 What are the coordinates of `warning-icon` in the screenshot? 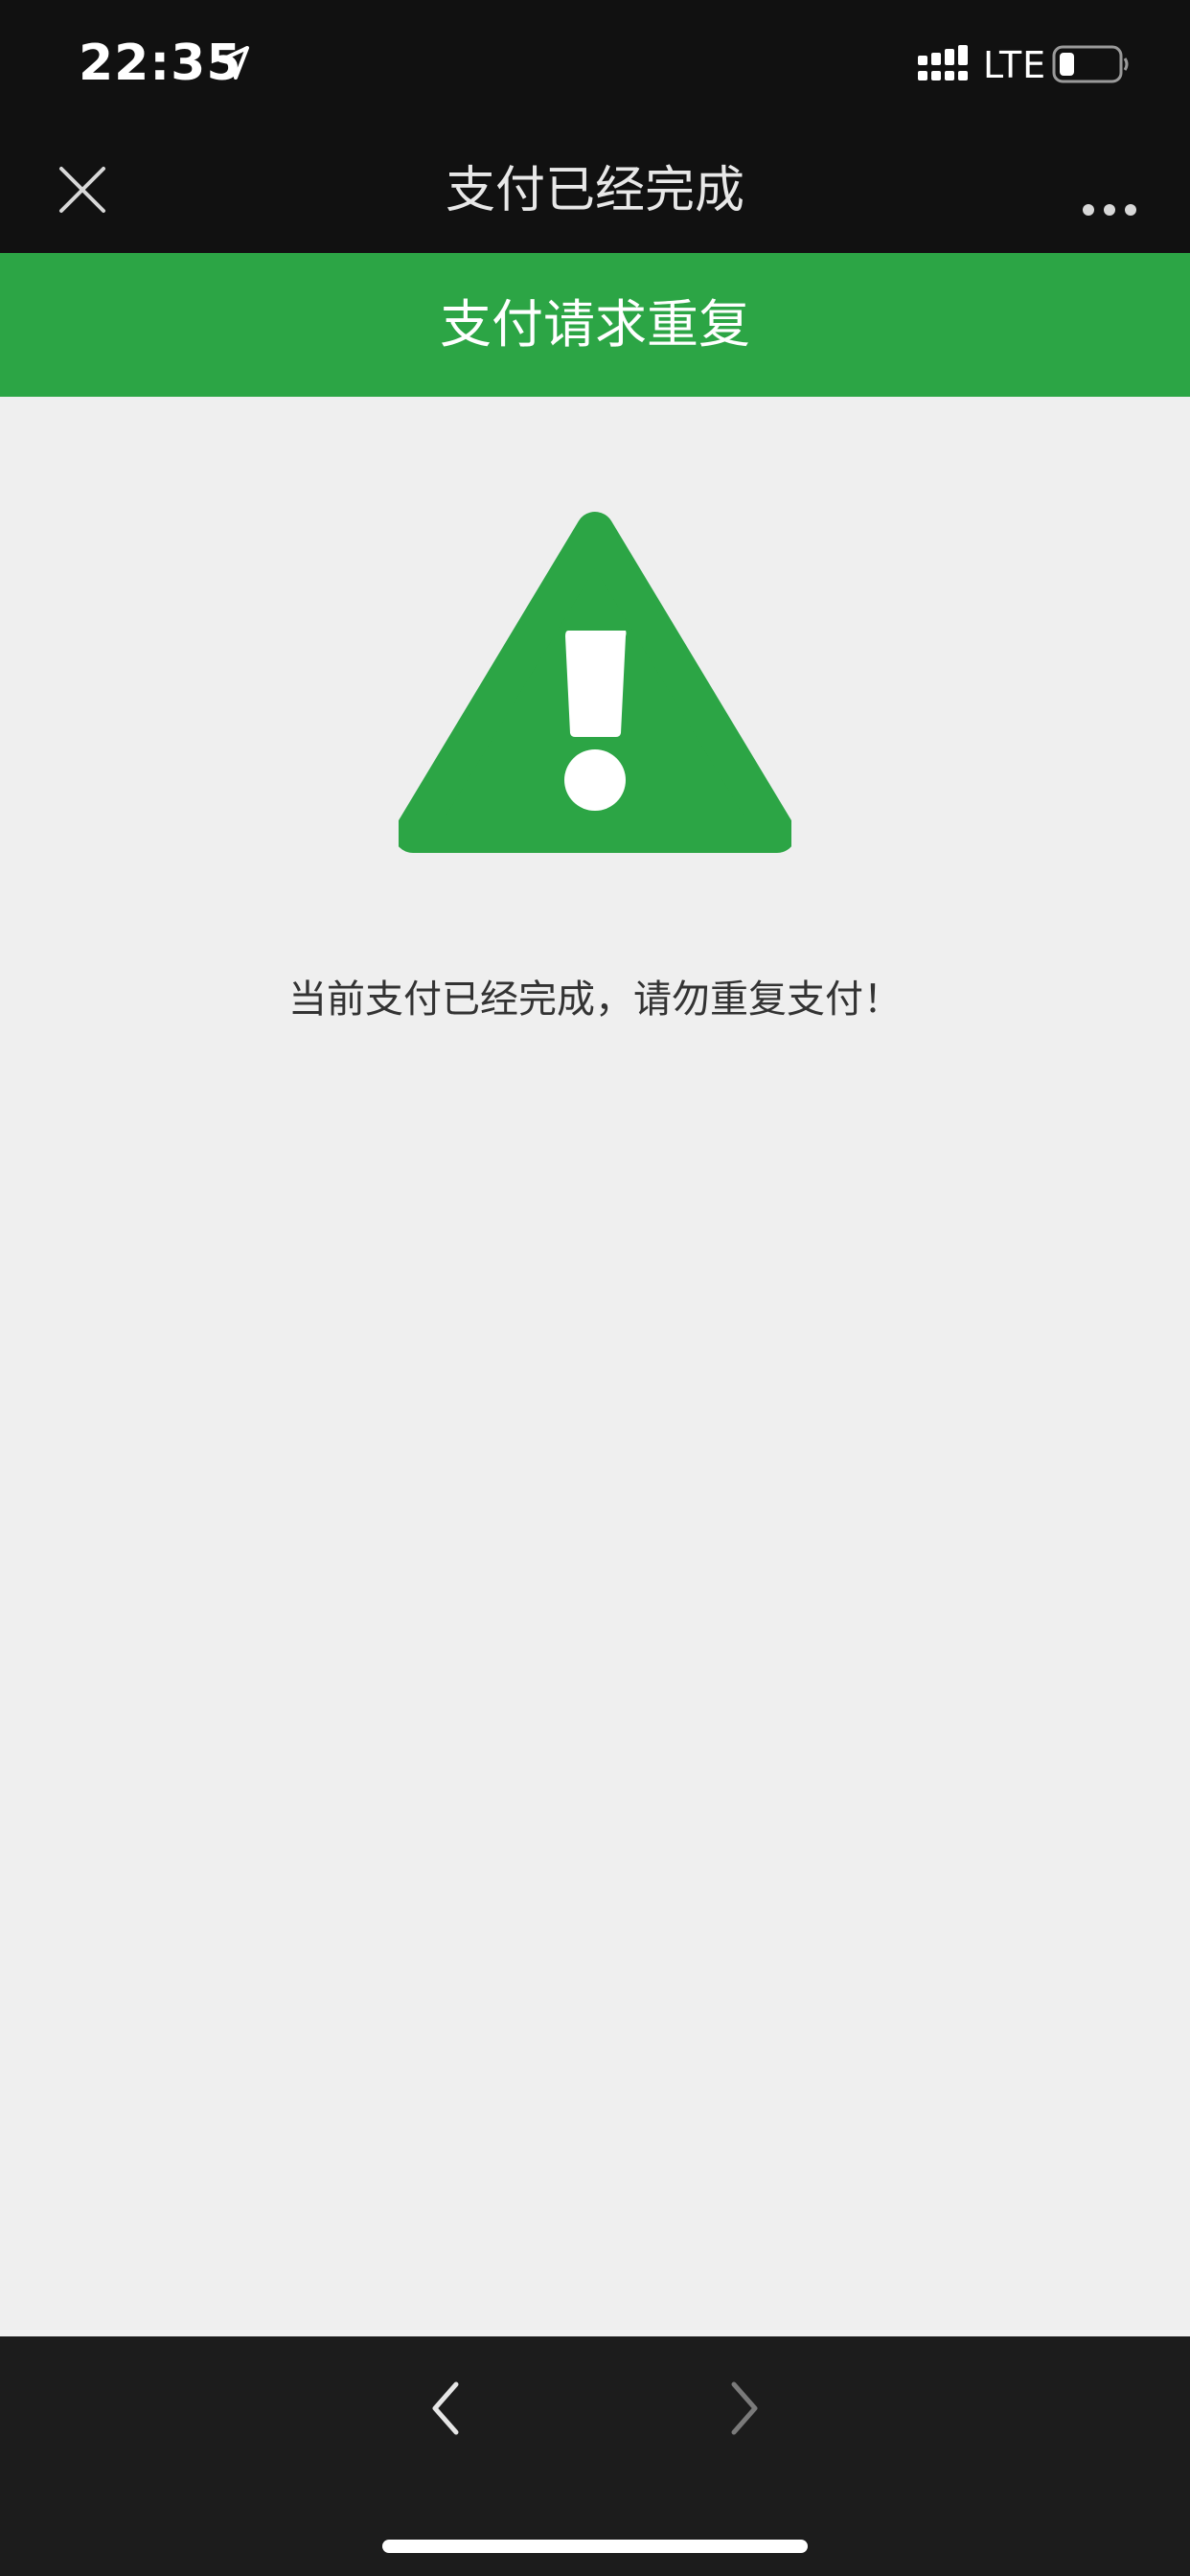 It's located at (595, 682).